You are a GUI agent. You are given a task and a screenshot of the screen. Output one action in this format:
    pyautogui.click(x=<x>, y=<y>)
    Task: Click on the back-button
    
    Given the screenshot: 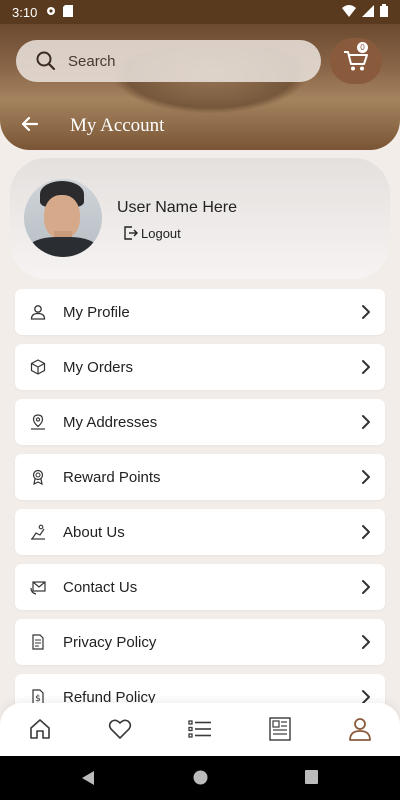 What is the action you would take?
    pyautogui.click(x=32, y=125)
    